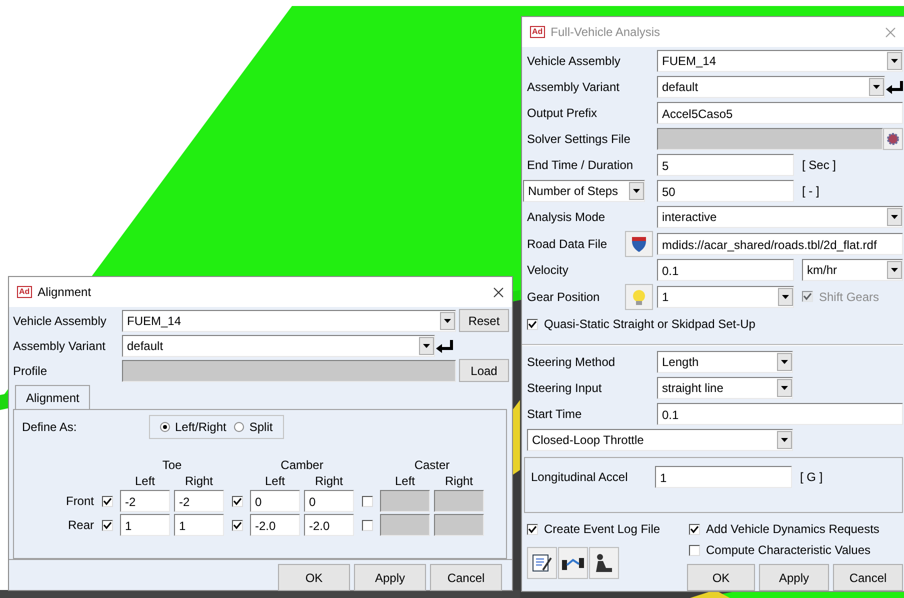 The width and height of the screenshot is (904, 598). What do you see at coordinates (579, 477) in the screenshot?
I see `field-label: Longitudinal Accel` at bounding box center [579, 477].